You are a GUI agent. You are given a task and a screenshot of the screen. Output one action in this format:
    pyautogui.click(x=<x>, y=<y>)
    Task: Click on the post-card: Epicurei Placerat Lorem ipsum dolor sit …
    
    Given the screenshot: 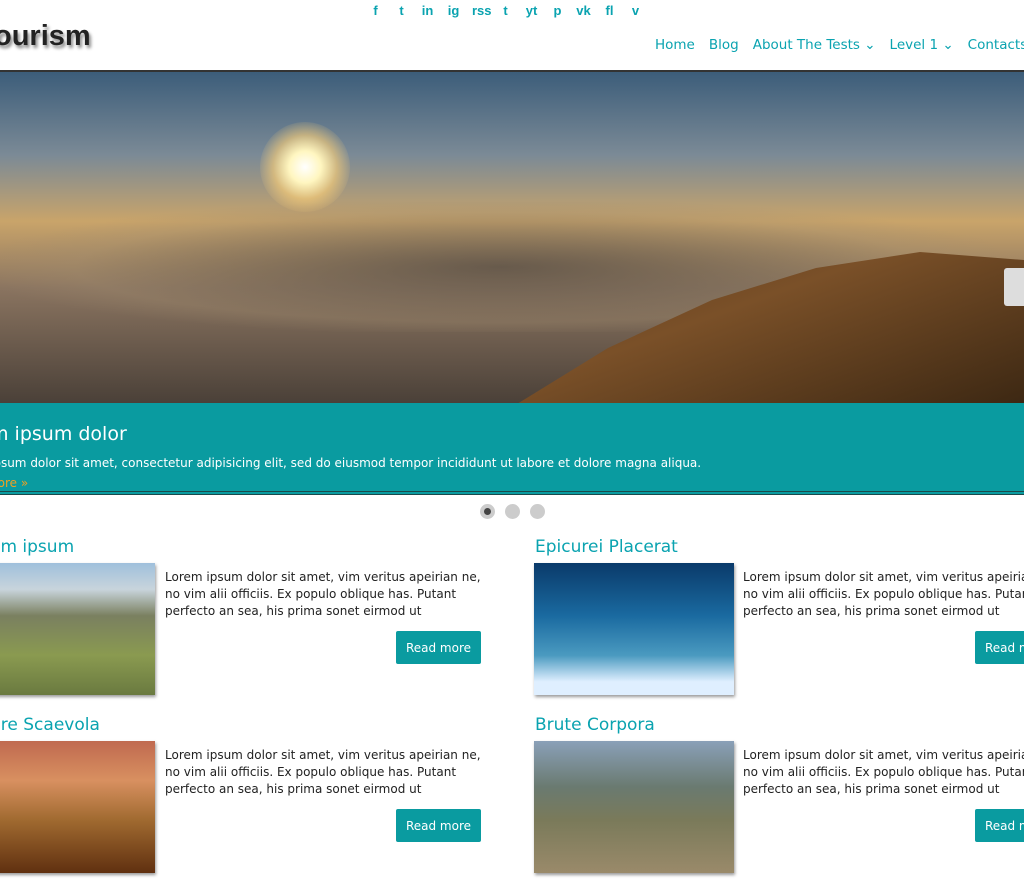 What is the action you would take?
    pyautogui.click(x=779, y=622)
    